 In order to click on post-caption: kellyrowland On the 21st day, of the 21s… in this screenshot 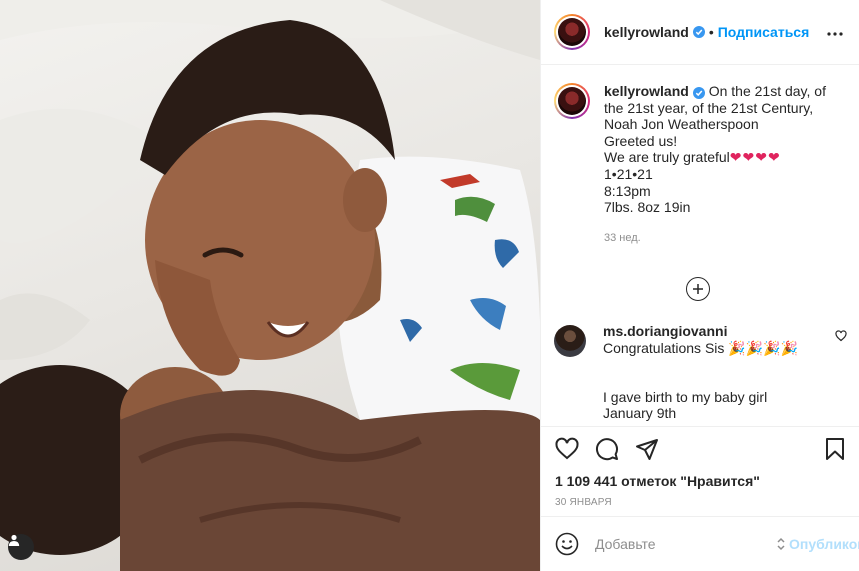, I will do `click(700, 164)`.